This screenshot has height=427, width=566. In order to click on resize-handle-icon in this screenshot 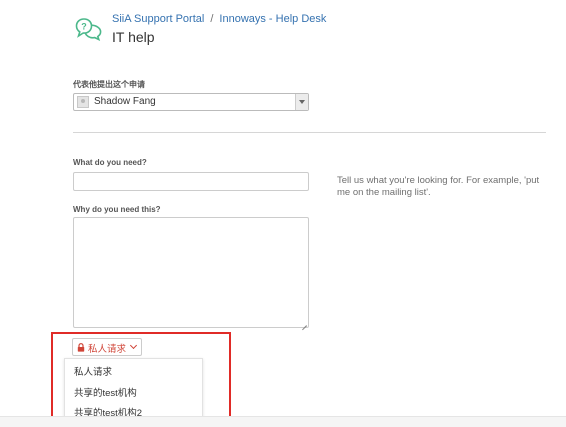, I will do `click(304, 323)`.